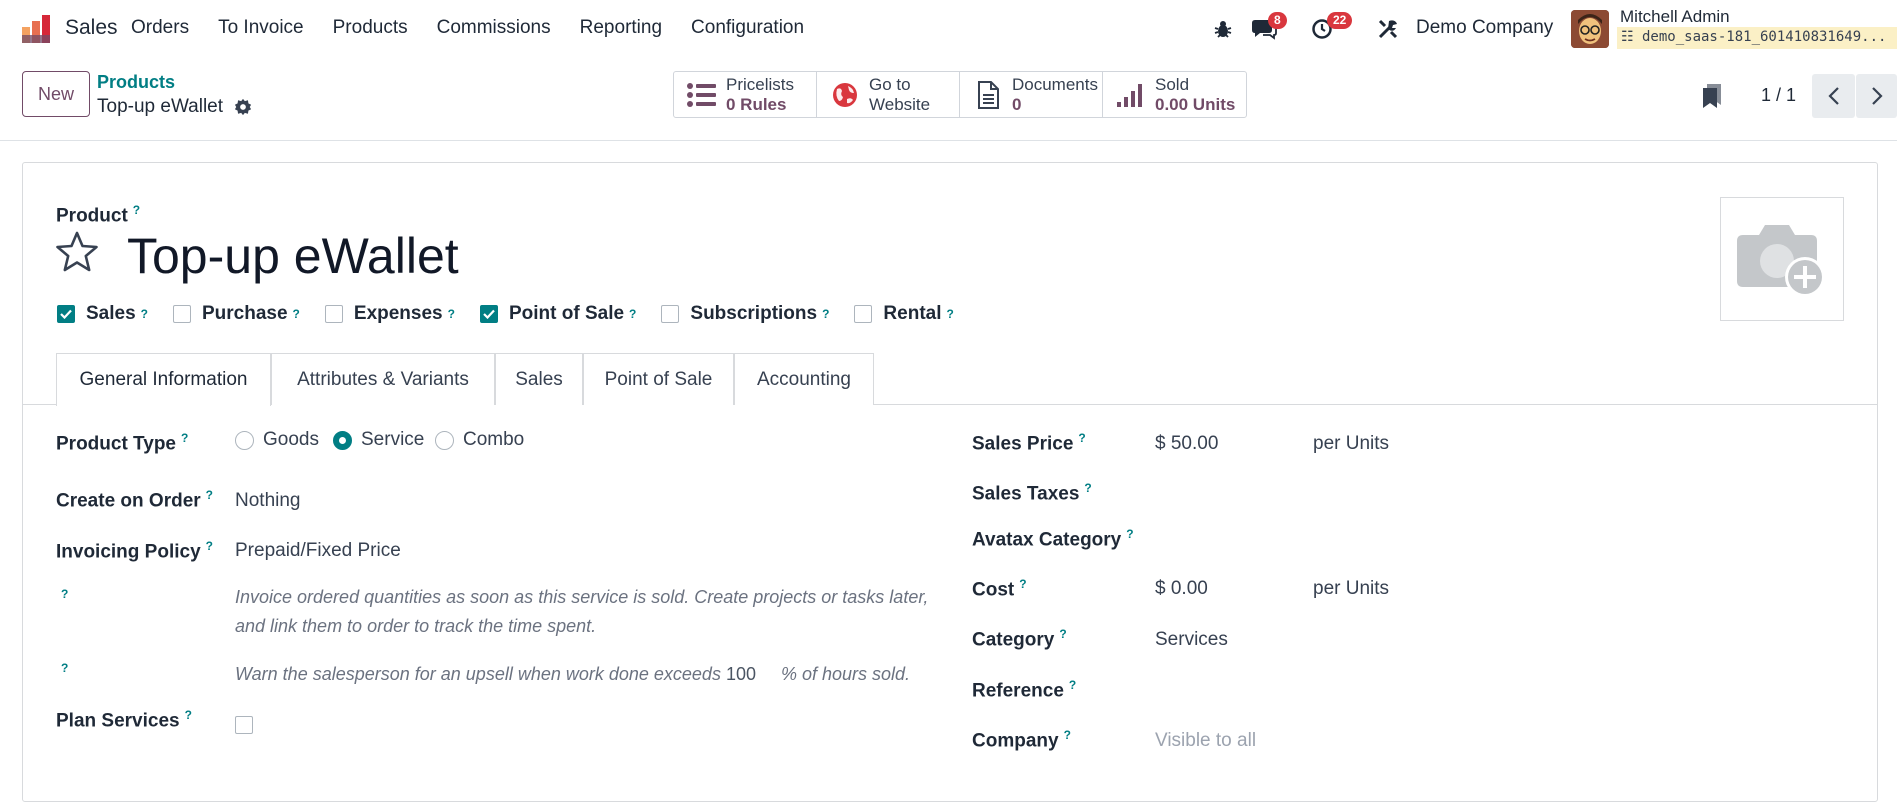 The height and width of the screenshot is (802, 1897). Describe the element at coordinates (988, 94) in the screenshot. I see `document-icon` at that location.